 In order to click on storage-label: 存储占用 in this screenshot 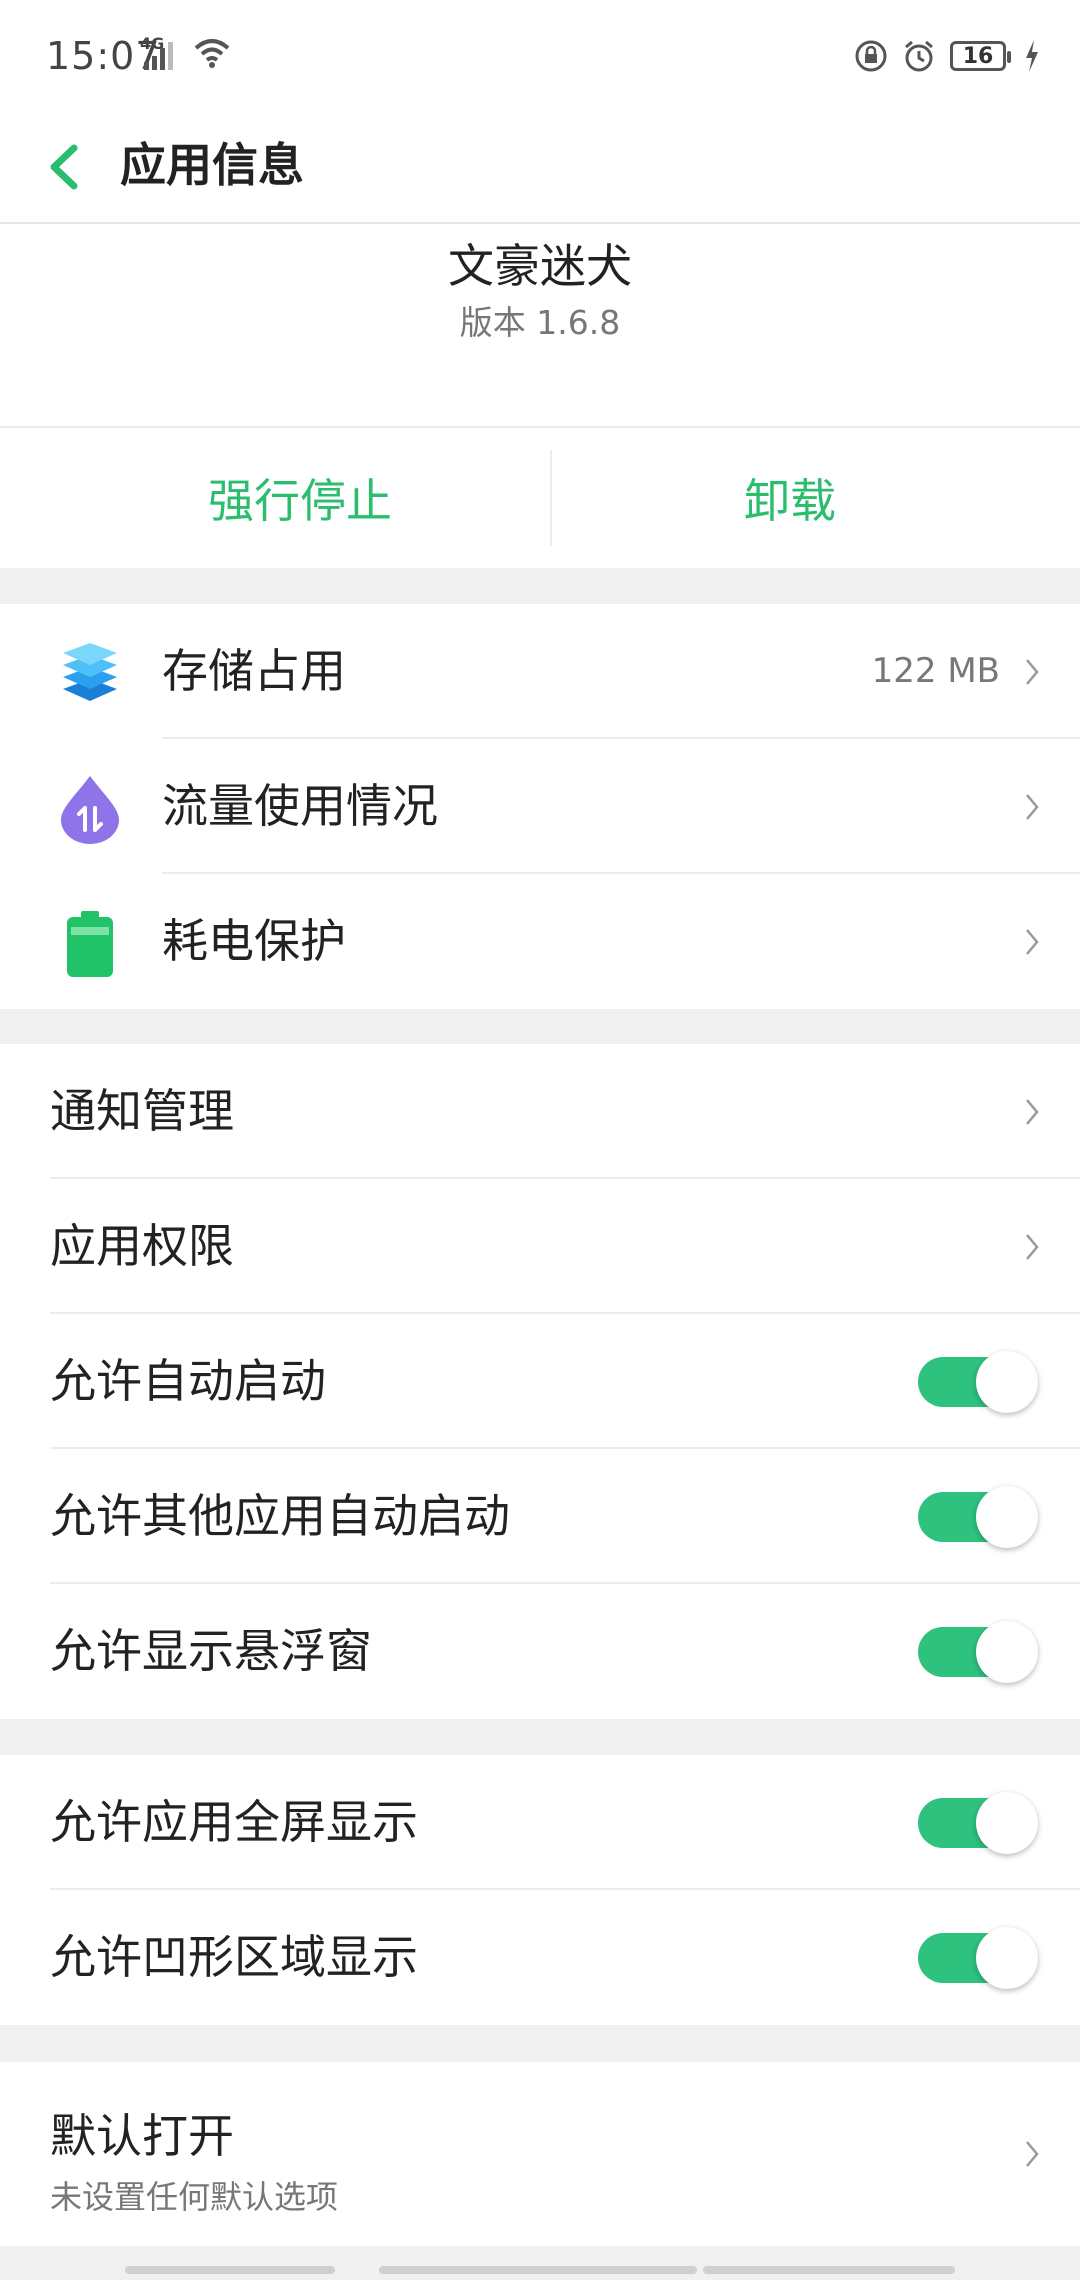, I will do `click(254, 671)`.